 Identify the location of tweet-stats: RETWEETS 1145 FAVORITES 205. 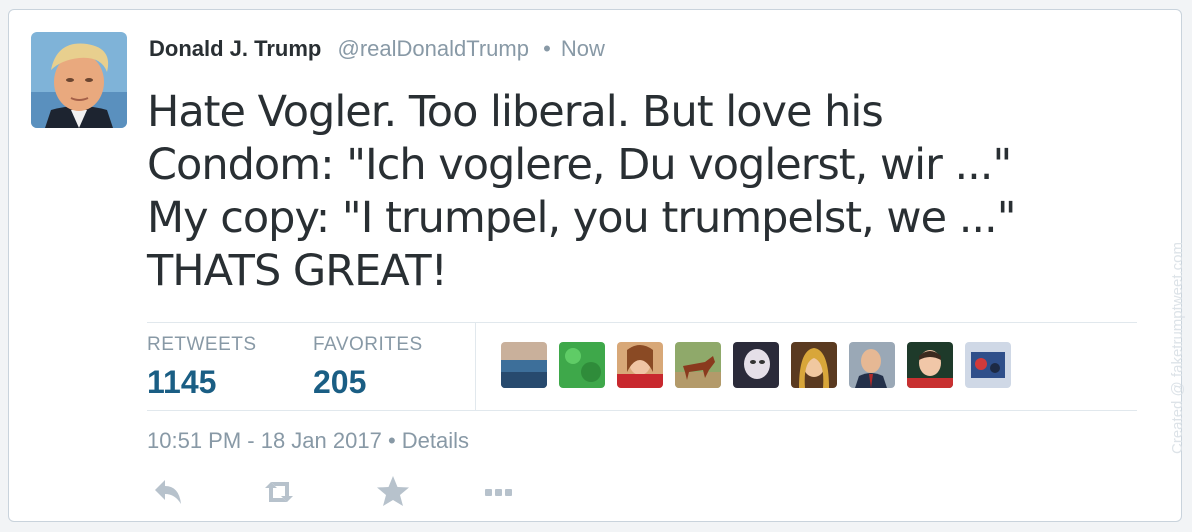
(642, 366).